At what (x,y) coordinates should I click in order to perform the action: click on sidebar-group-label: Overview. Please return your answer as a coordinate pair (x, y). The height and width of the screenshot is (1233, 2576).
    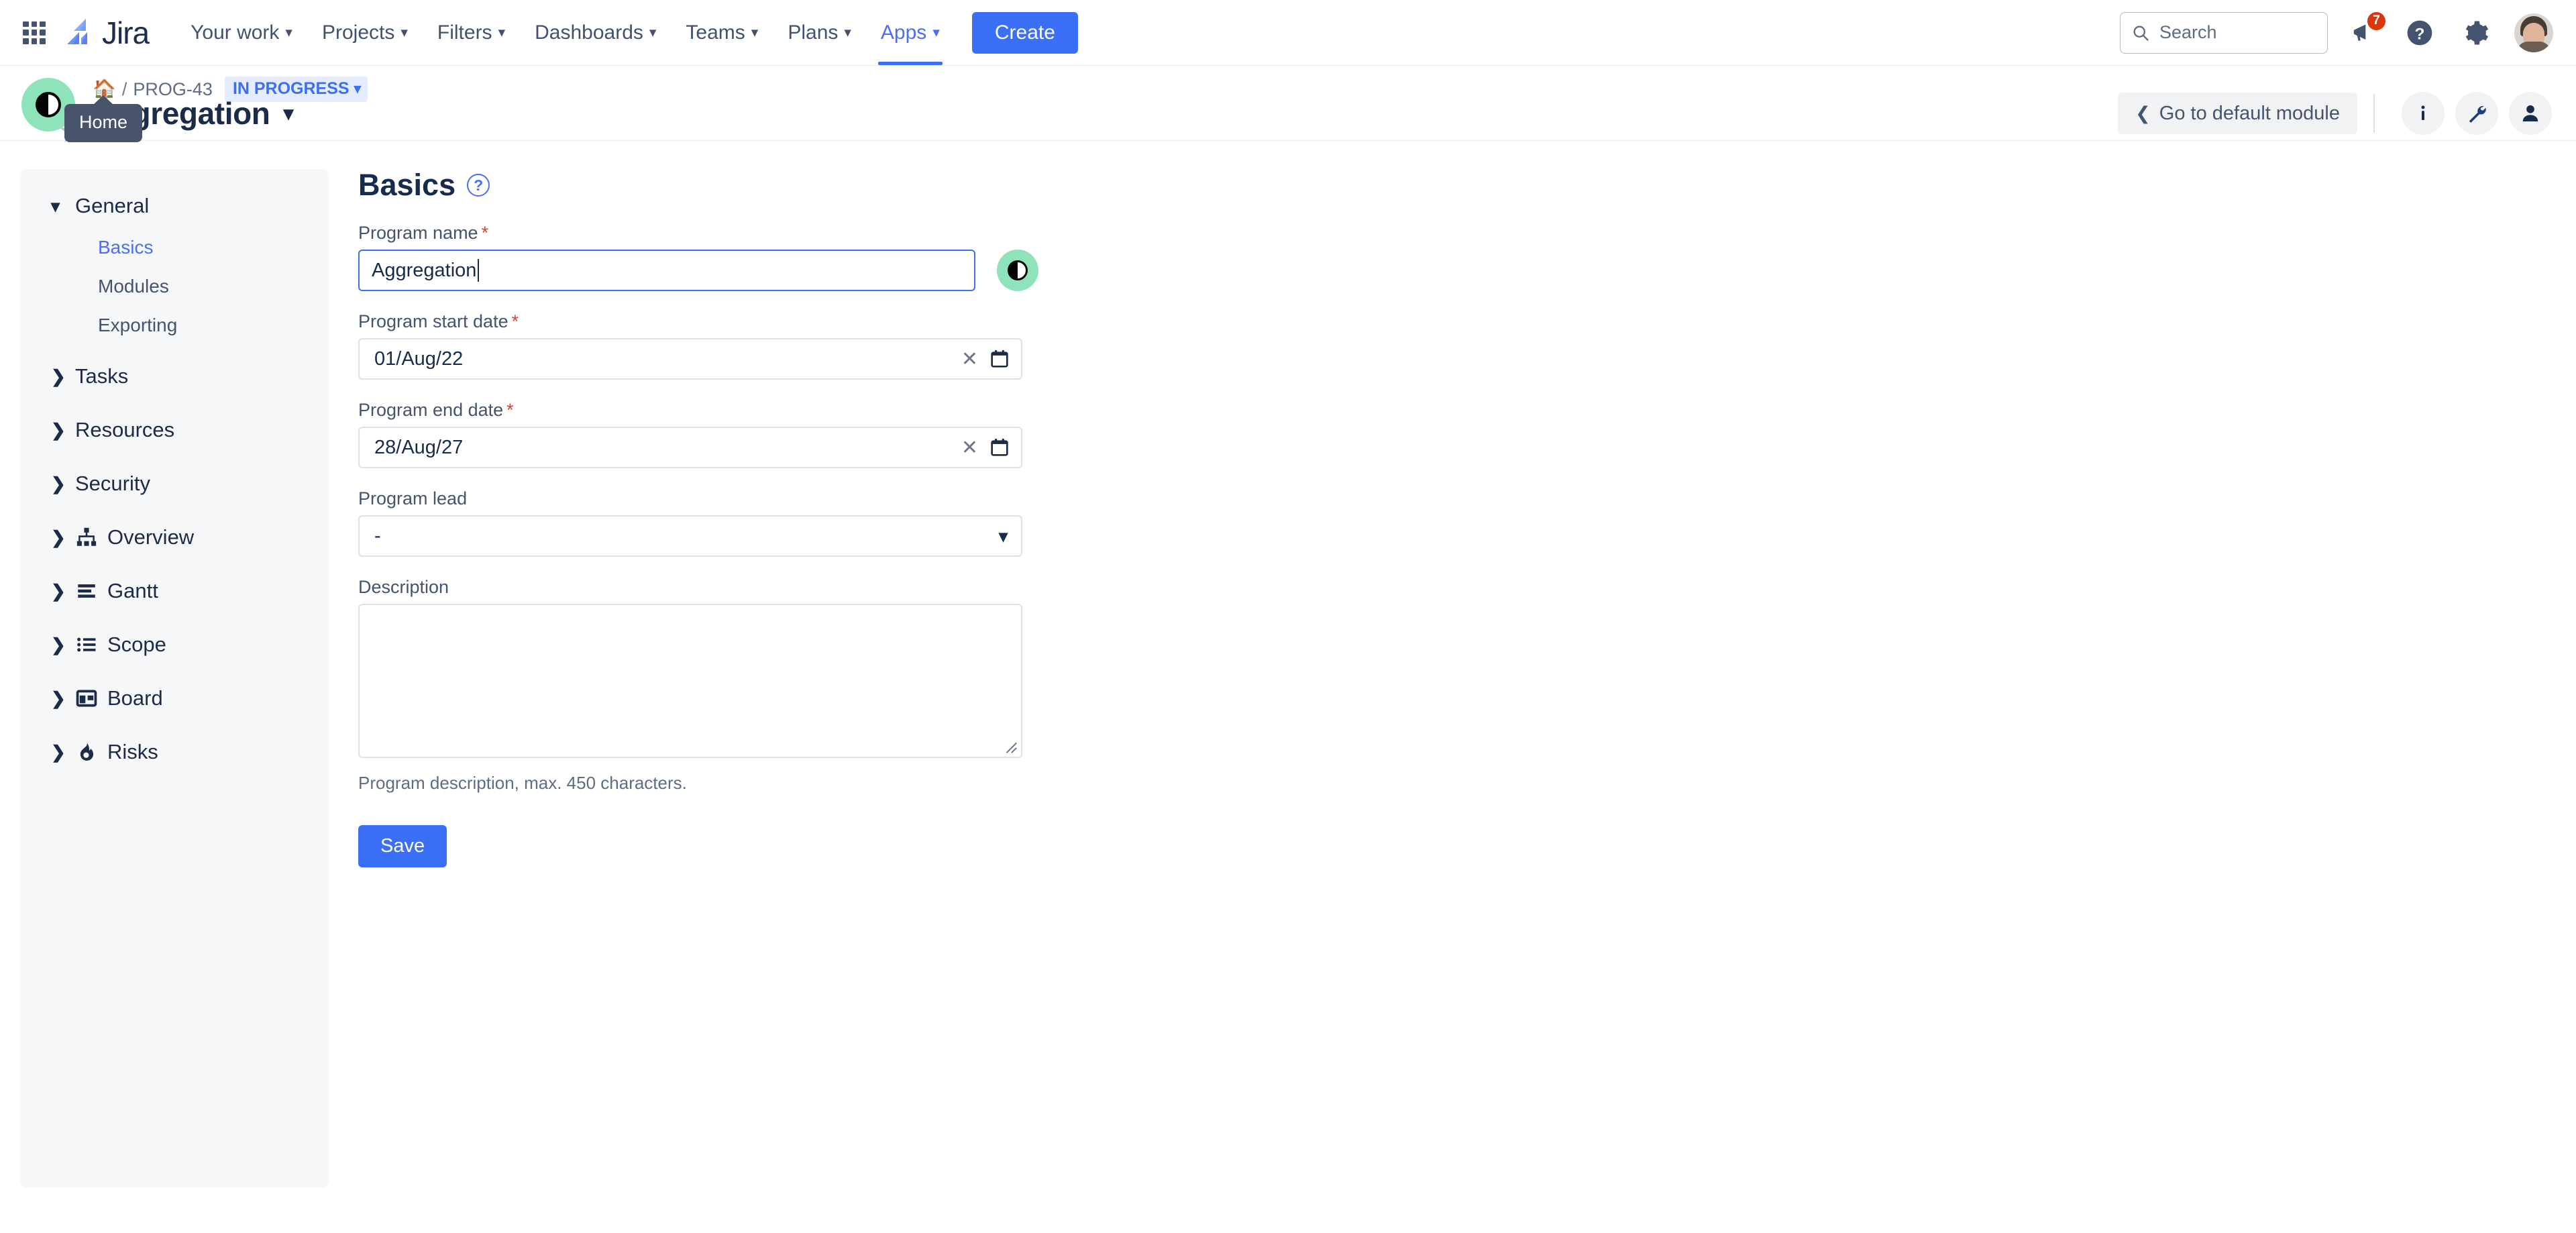
    Looking at the image, I should click on (151, 537).